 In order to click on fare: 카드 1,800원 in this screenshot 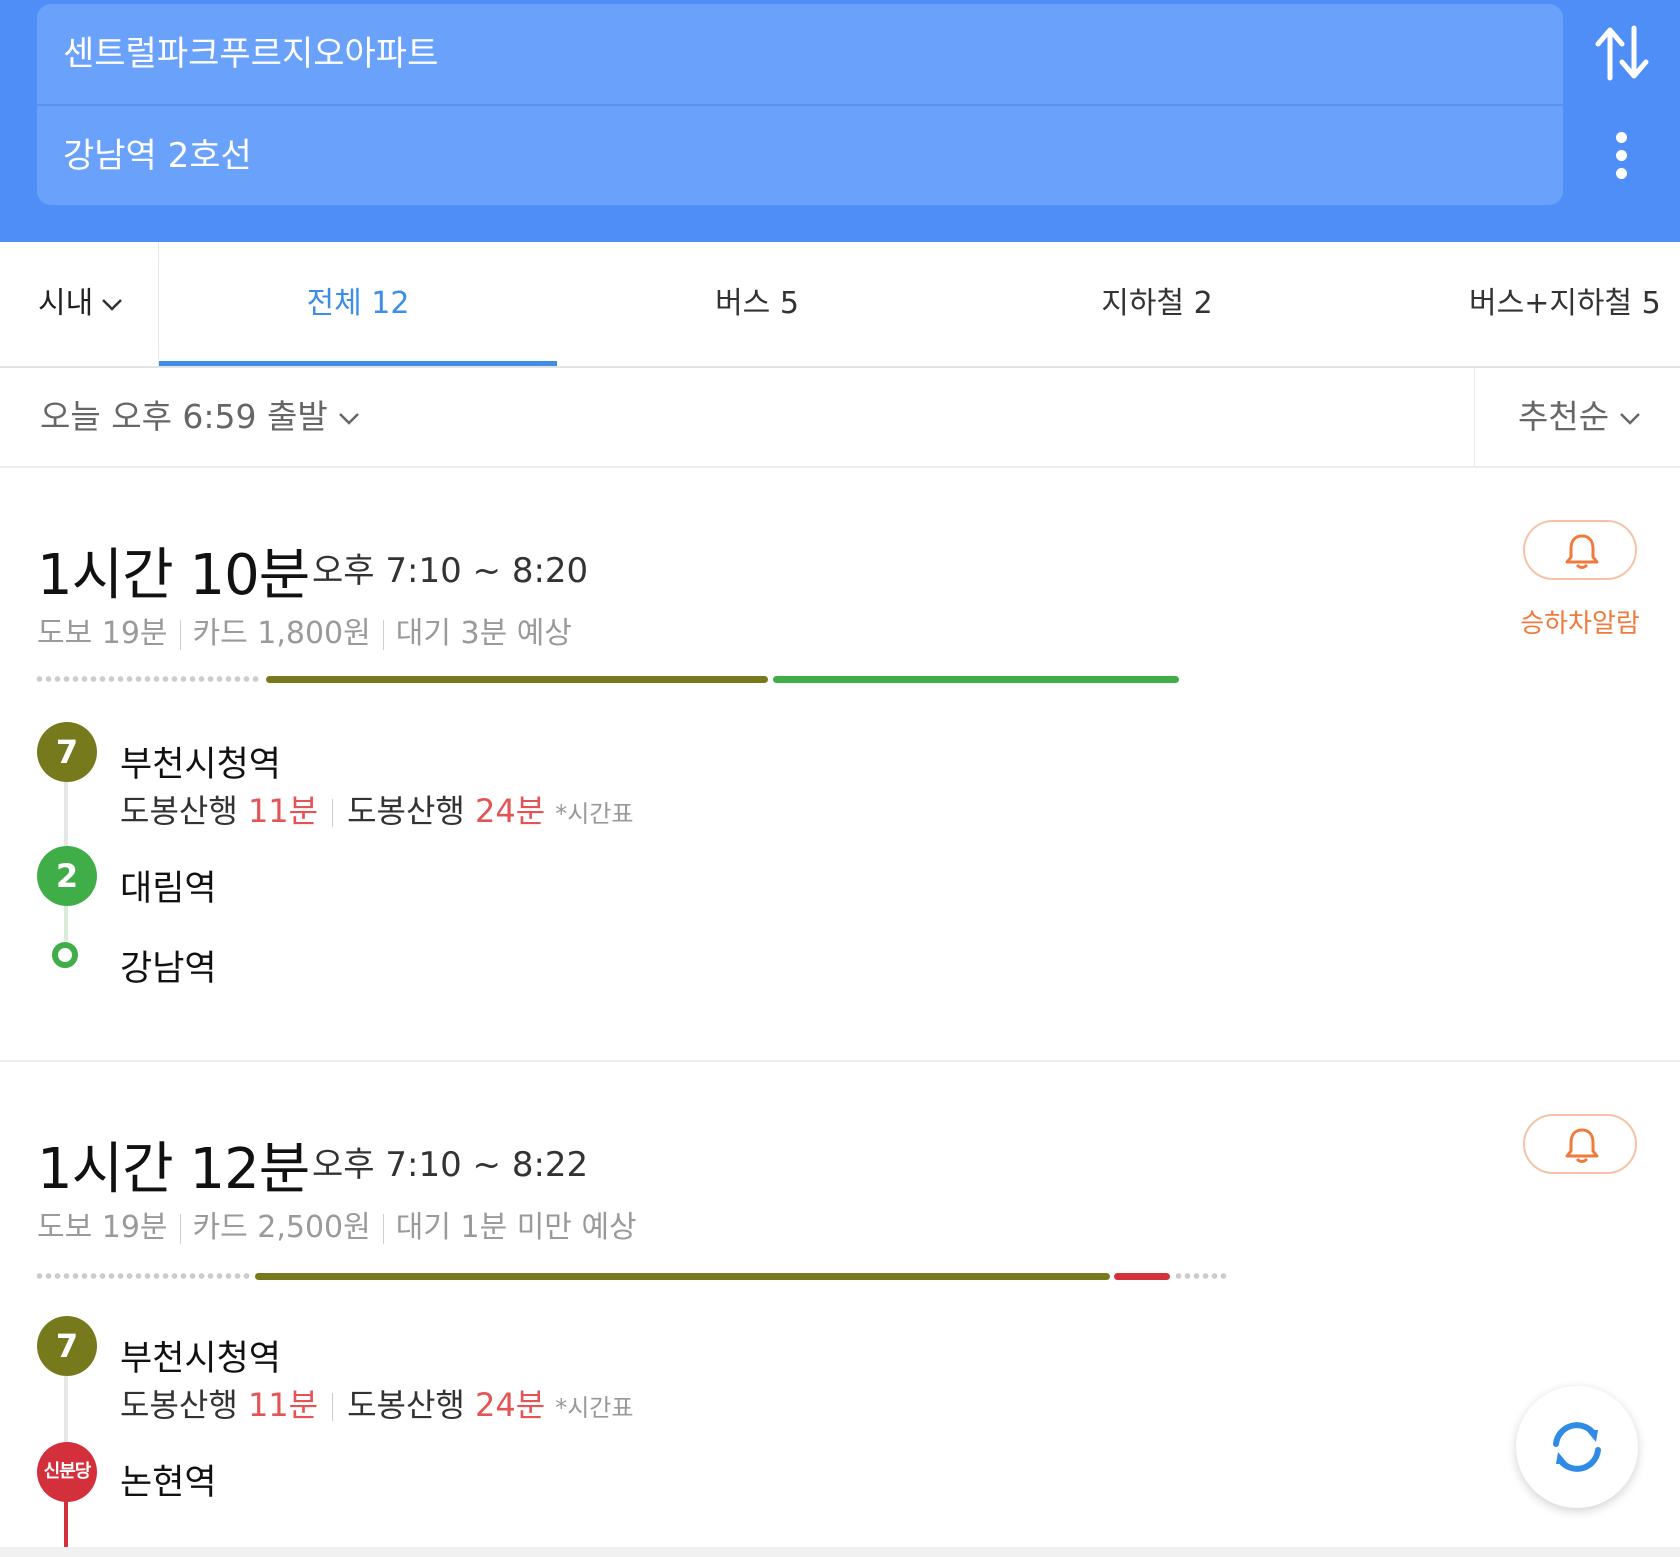, I will do `click(281, 633)`.